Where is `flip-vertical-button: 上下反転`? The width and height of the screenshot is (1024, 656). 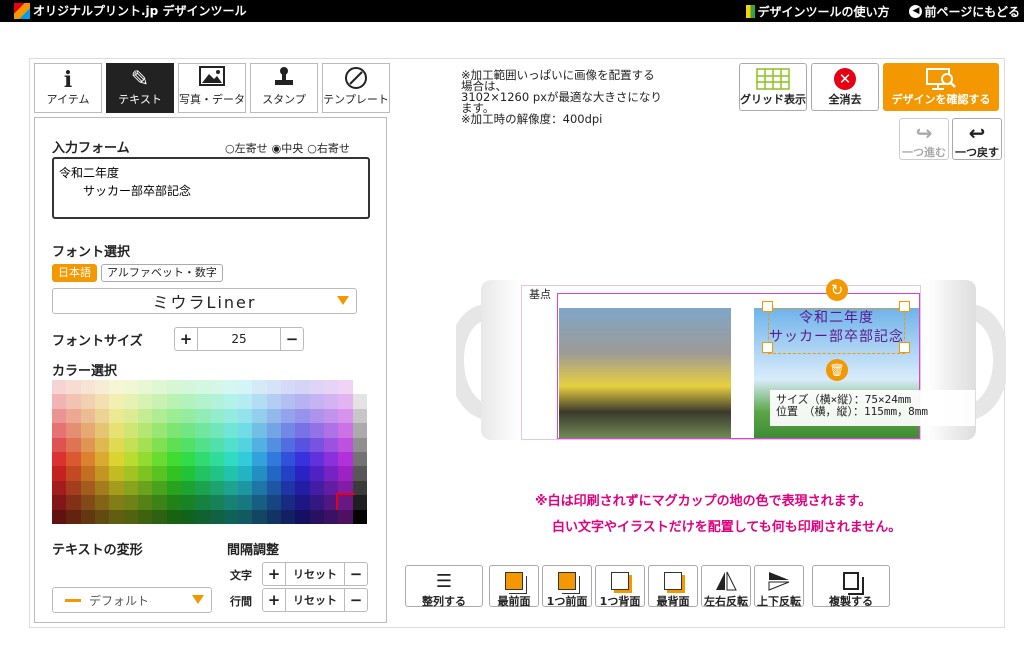
flip-vertical-button: 上下反転 is located at coordinates (779, 586).